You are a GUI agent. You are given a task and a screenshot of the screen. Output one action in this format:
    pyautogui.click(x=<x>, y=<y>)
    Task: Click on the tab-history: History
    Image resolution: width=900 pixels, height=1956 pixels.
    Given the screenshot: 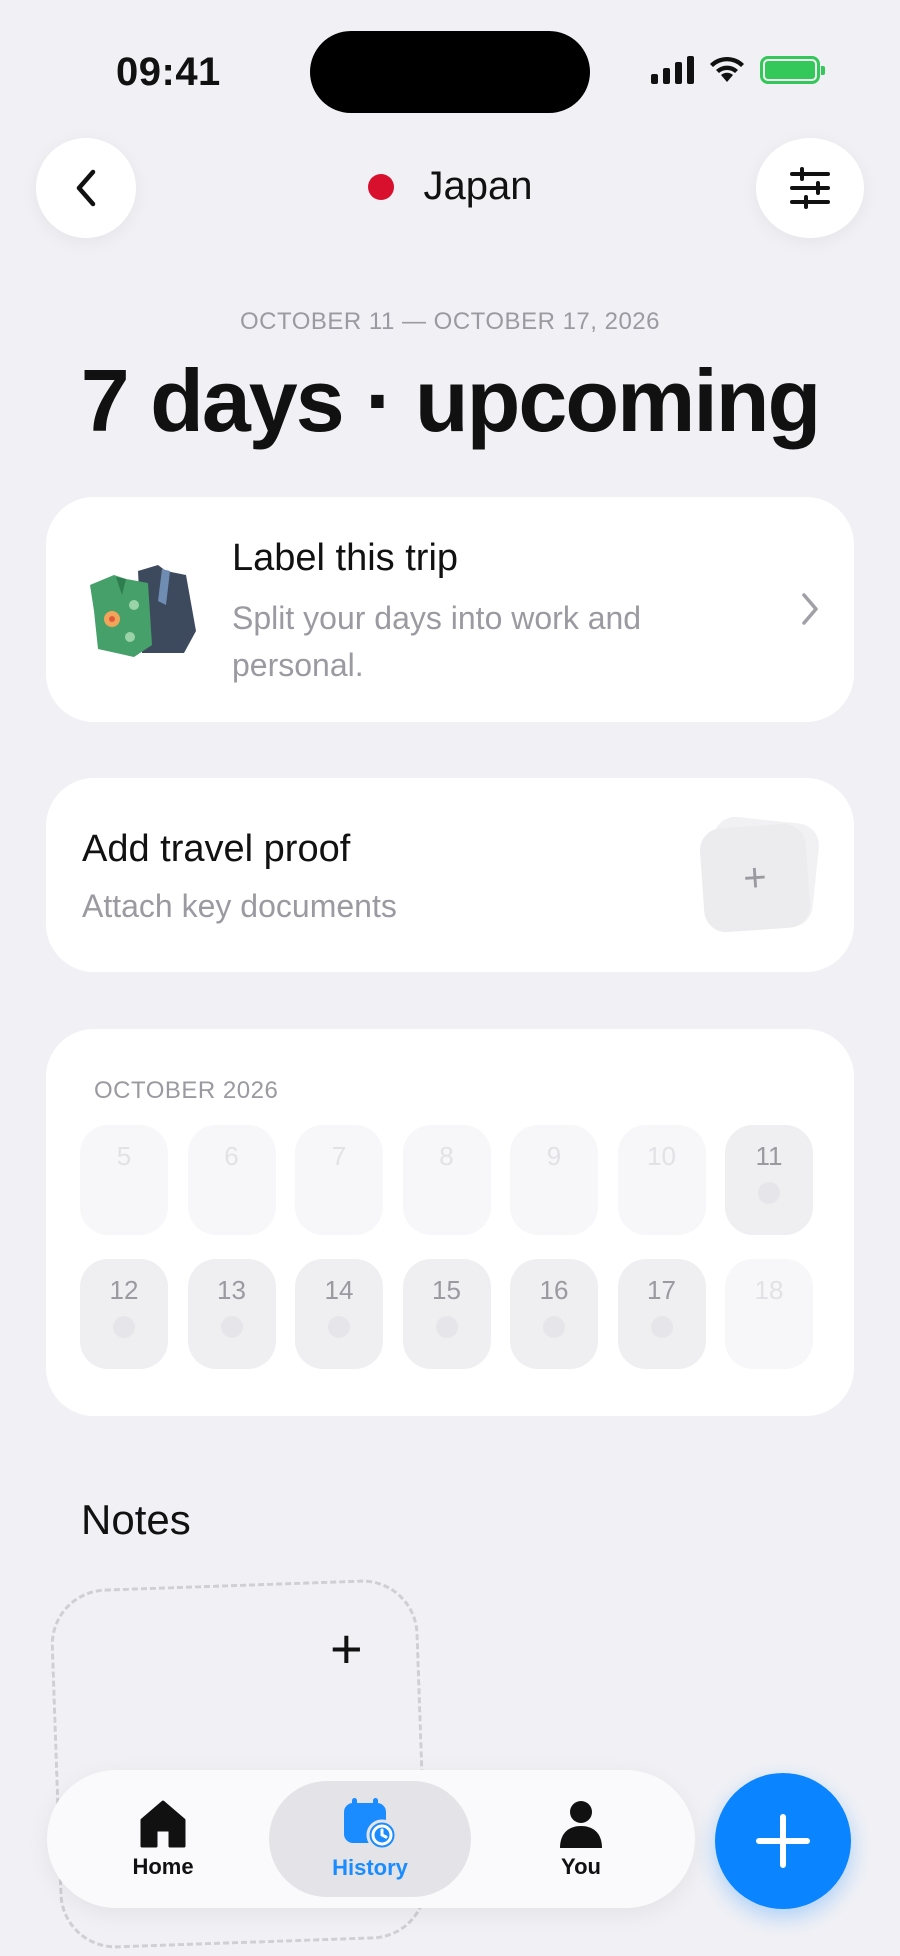 What is the action you would take?
    pyautogui.click(x=370, y=1839)
    